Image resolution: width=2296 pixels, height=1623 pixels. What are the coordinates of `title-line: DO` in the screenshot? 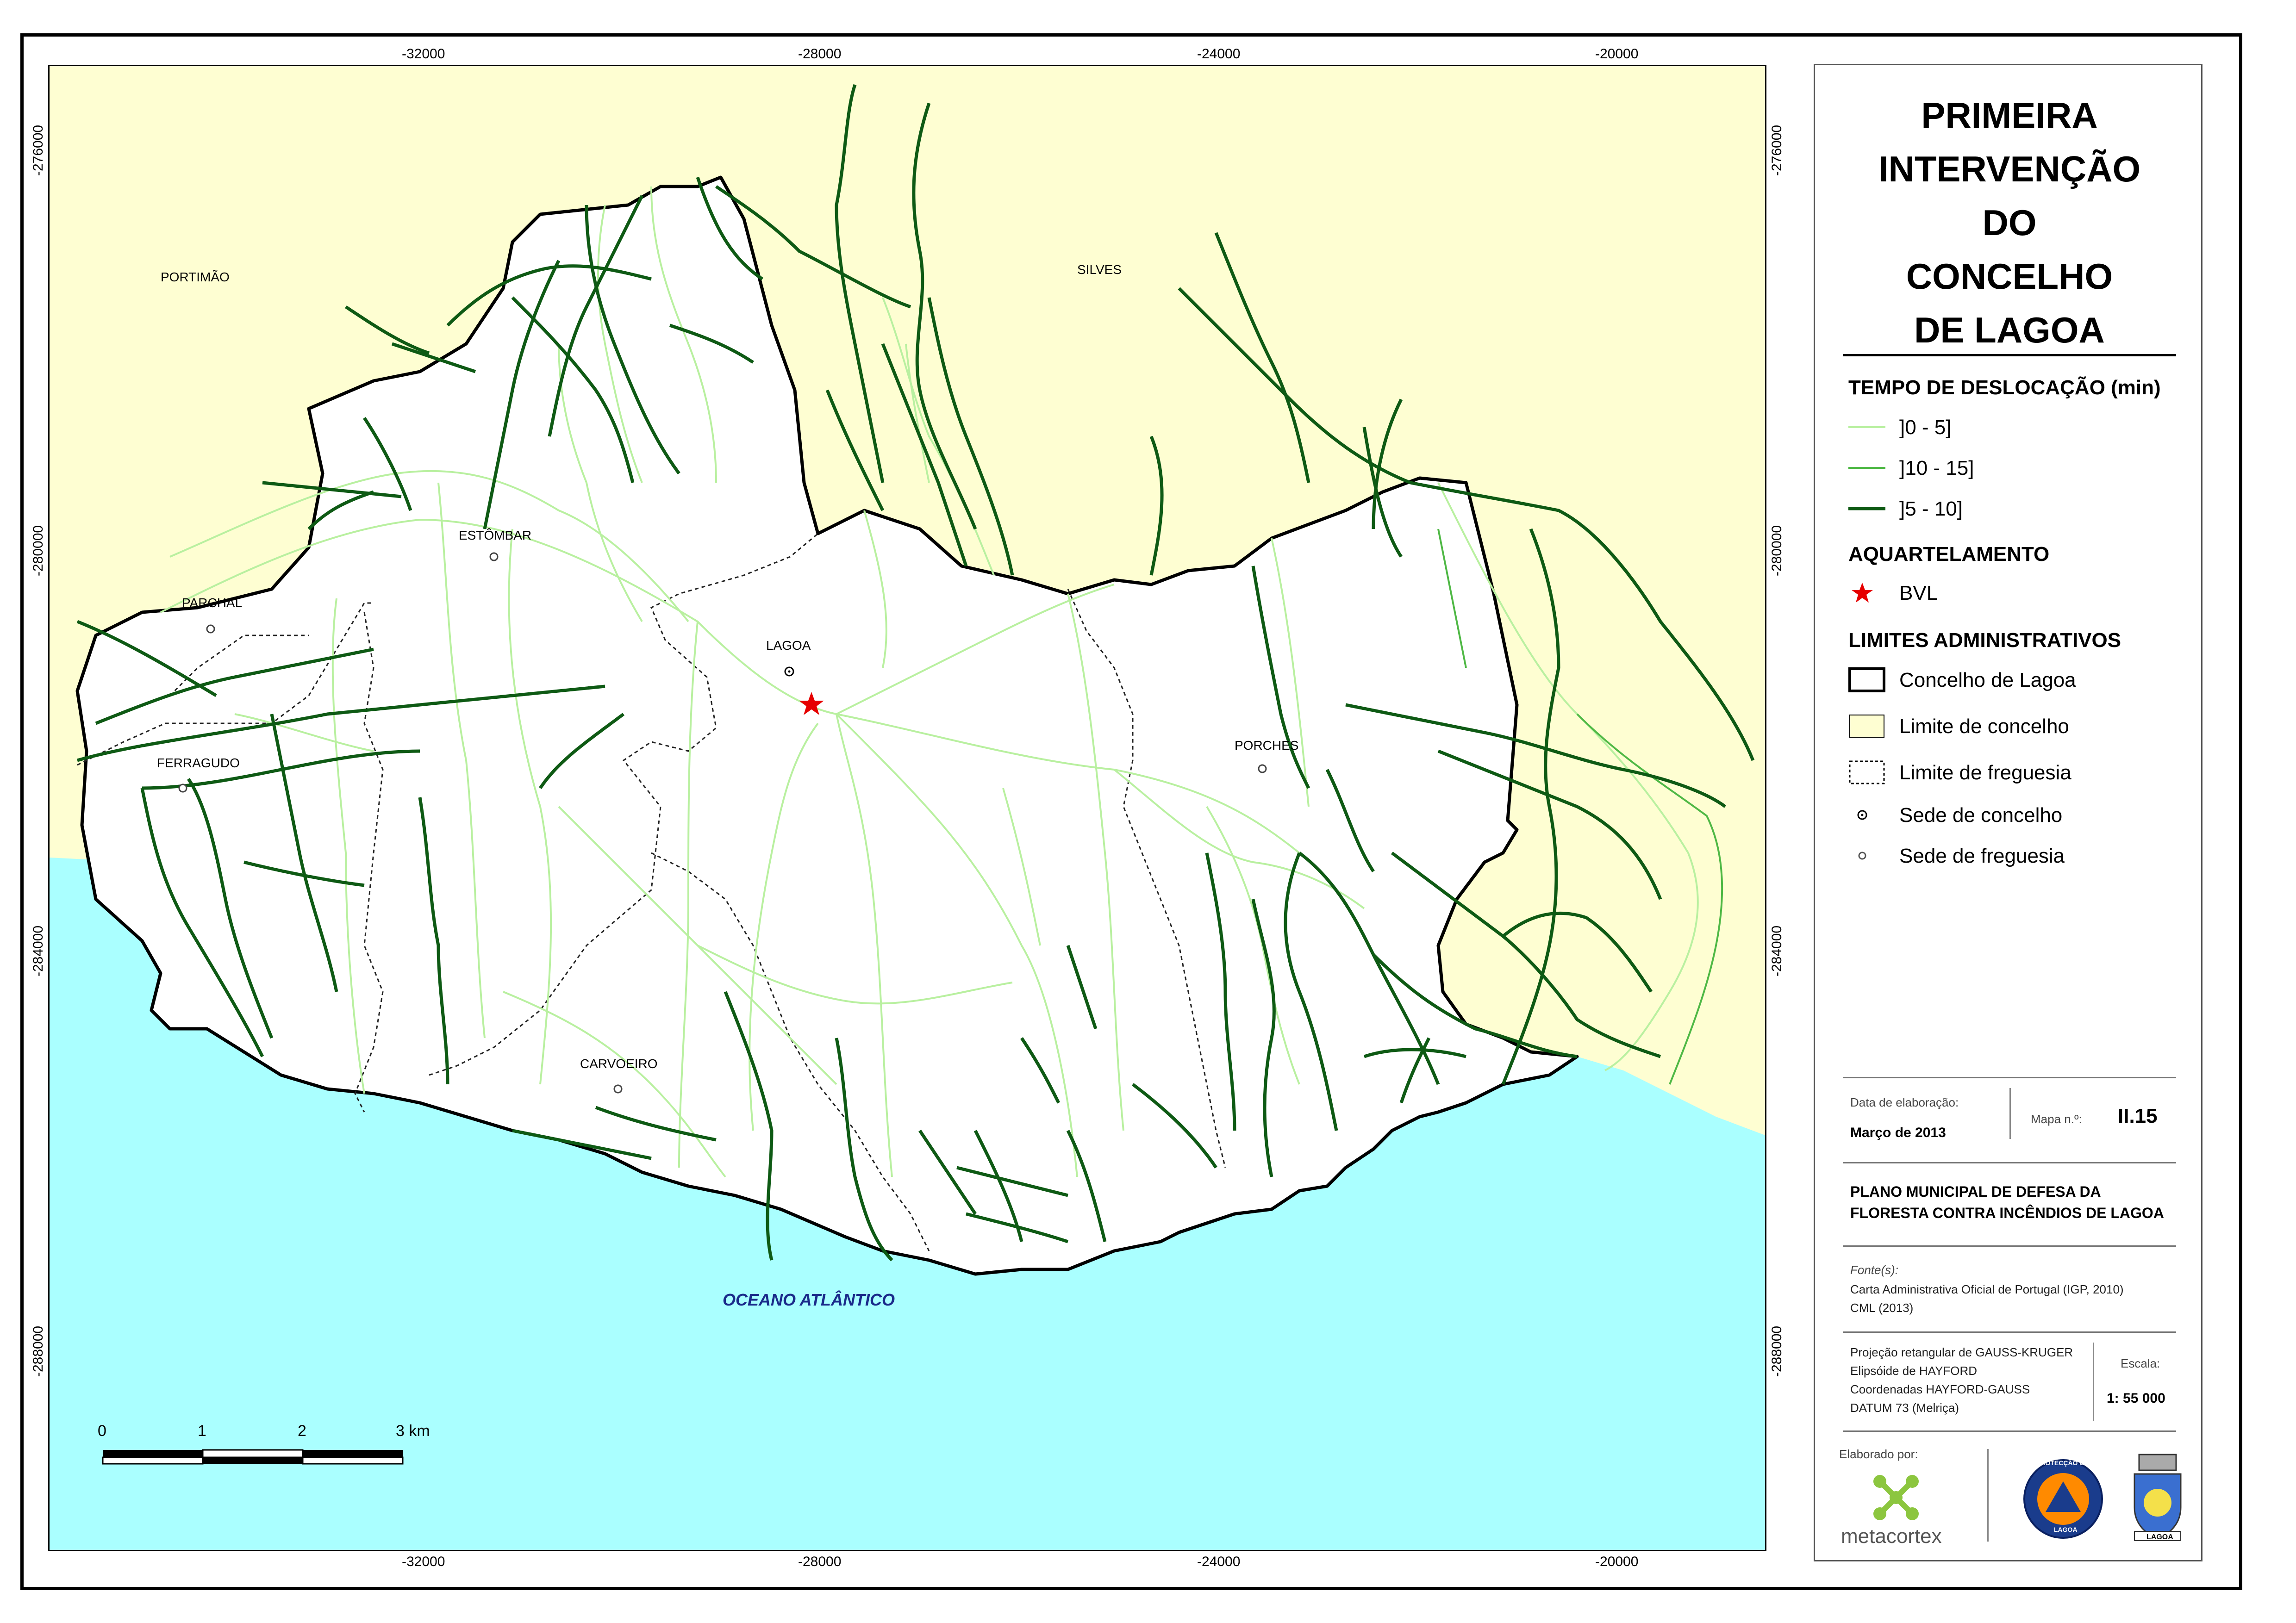 It's located at (2009, 222).